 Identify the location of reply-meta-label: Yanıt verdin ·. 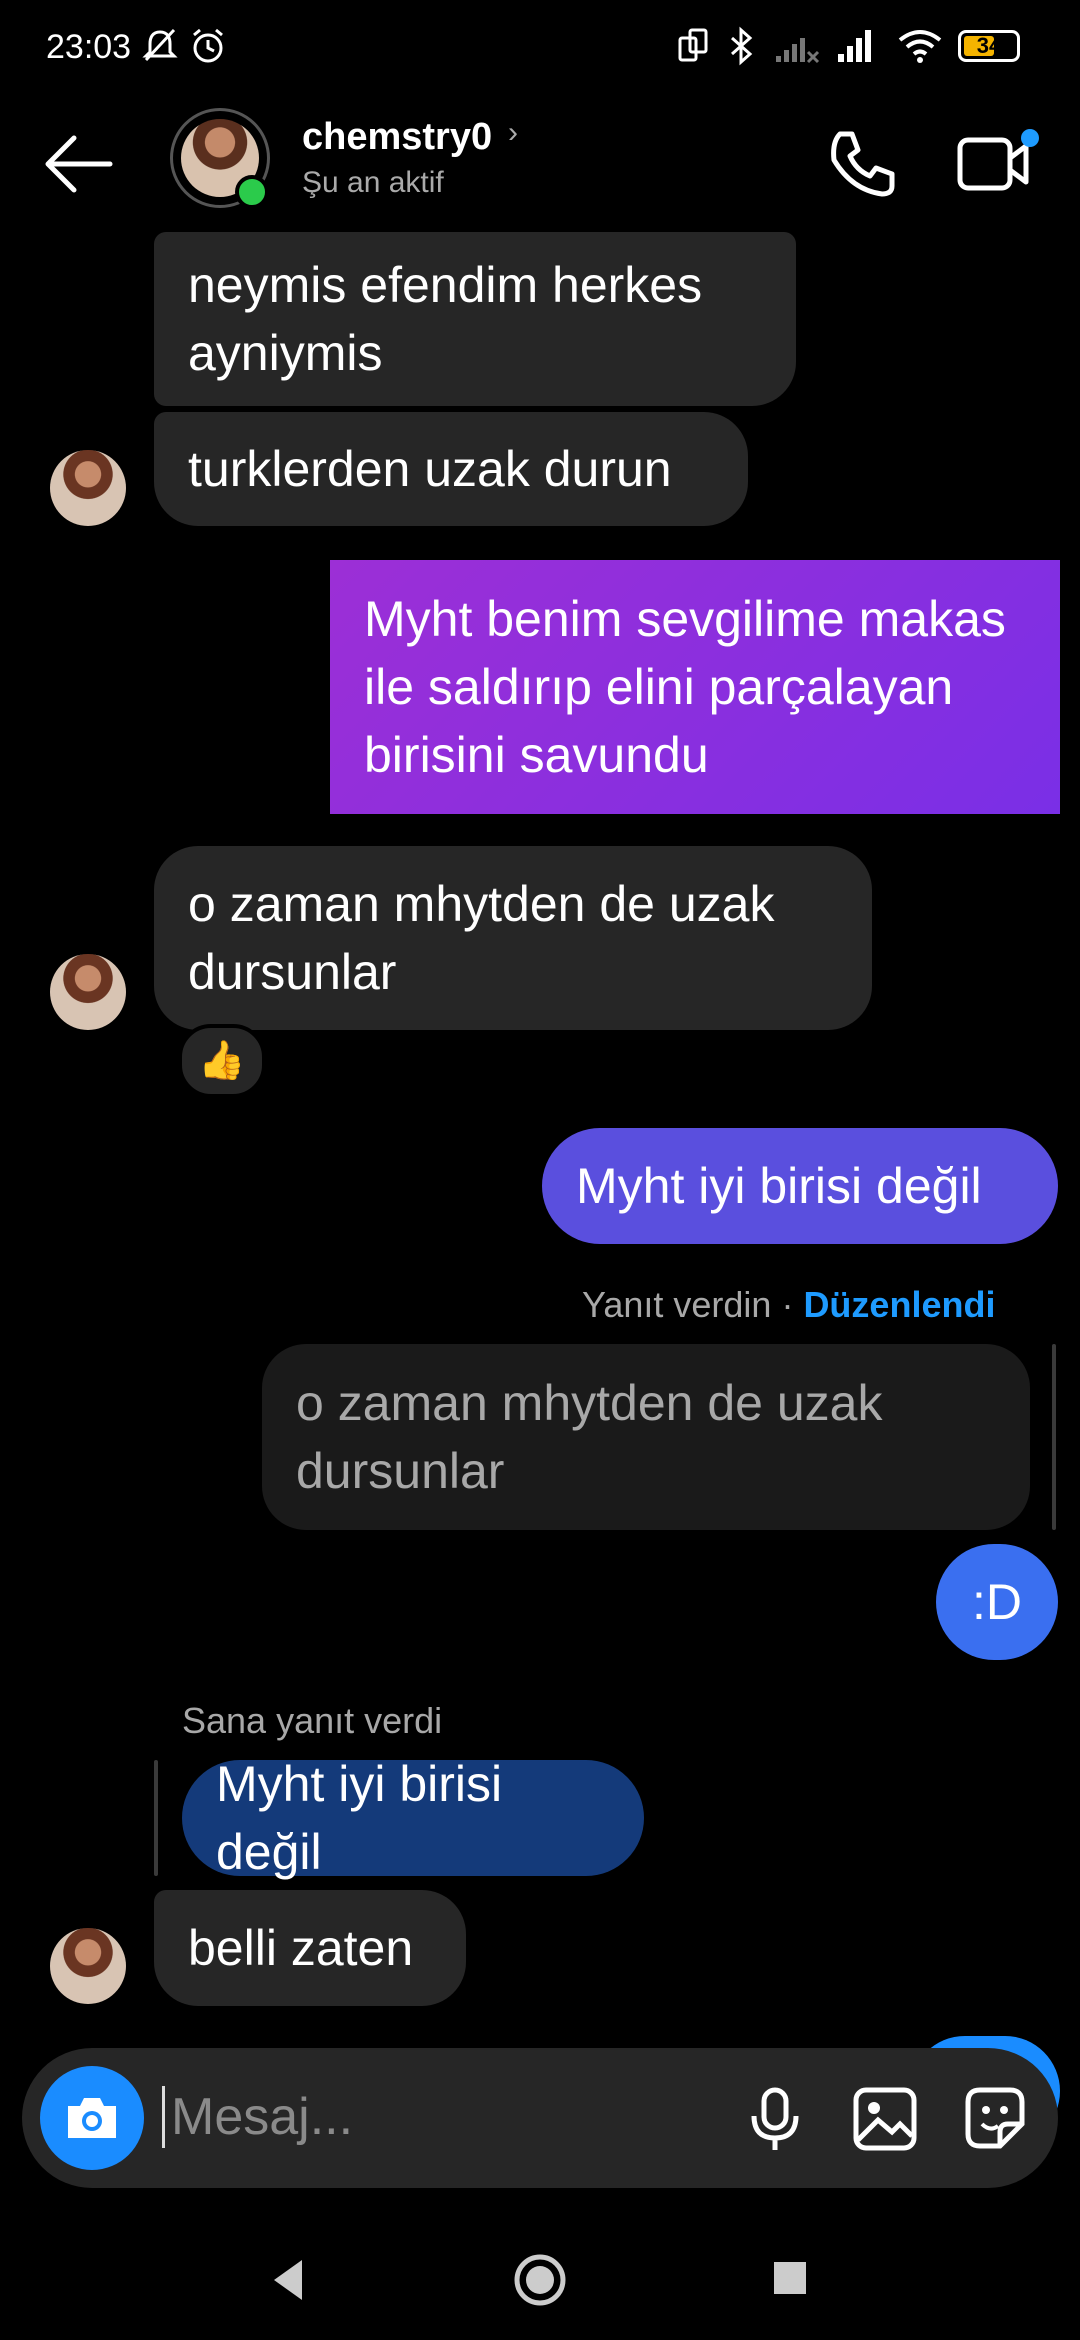
(693, 1304).